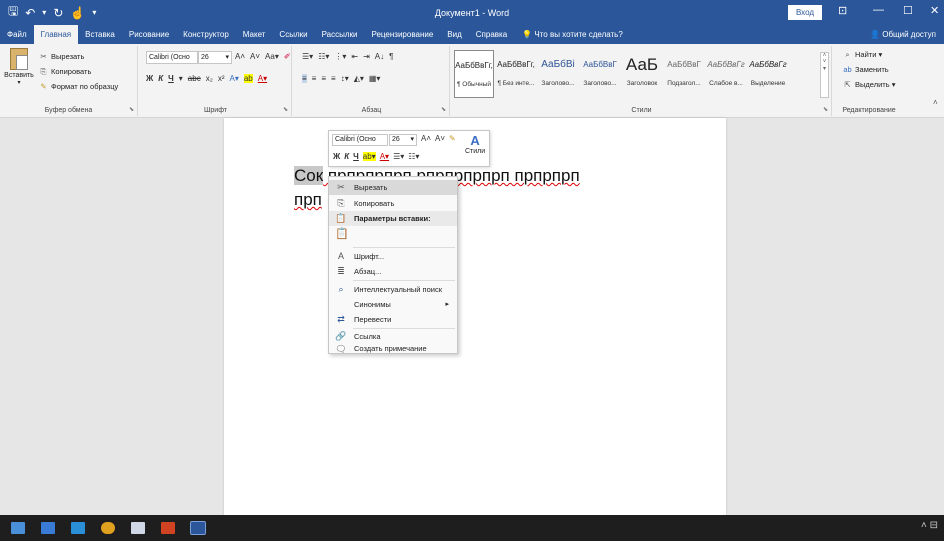 This screenshot has width=944, height=541. What do you see at coordinates (391, 56) in the screenshot?
I see `pilcrow-icon: ¶` at bounding box center [391, 56].